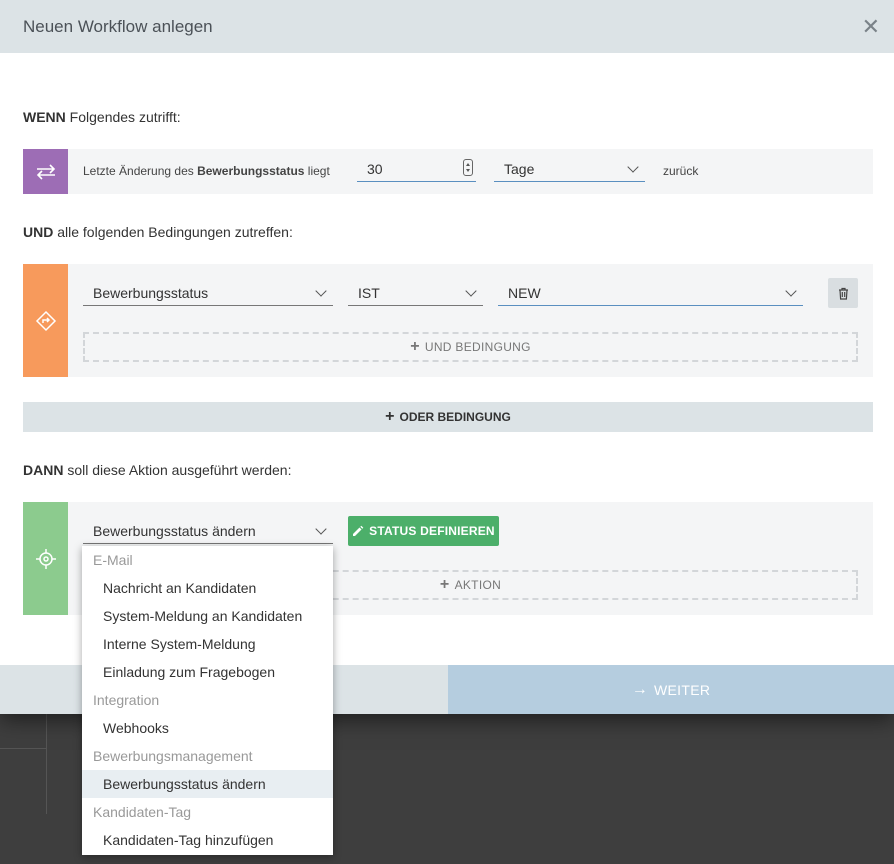 The width and height of the screenshot is (894, 864). What do you see at coordinates (317, 171) in the screenshot?
I see `when-text-suffix: liegt` at bounding box center [317, 171].